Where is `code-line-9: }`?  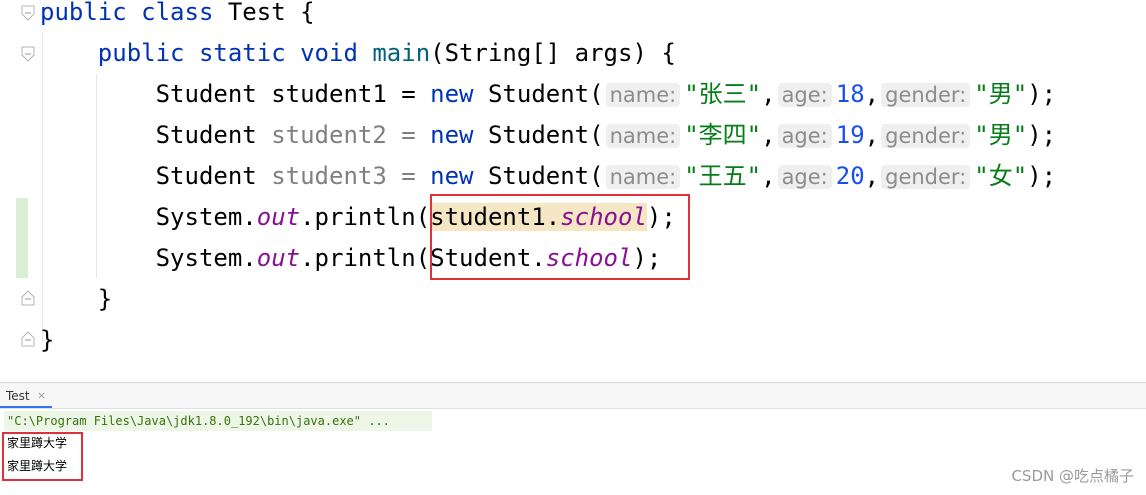 code-line-9: } is located at coordinates (47, 340).